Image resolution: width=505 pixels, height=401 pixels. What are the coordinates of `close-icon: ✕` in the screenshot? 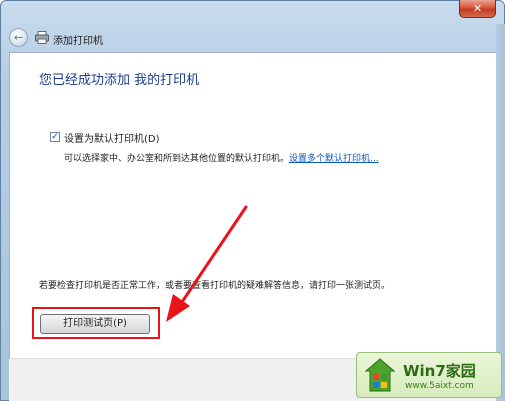 It's located at (477, 8).